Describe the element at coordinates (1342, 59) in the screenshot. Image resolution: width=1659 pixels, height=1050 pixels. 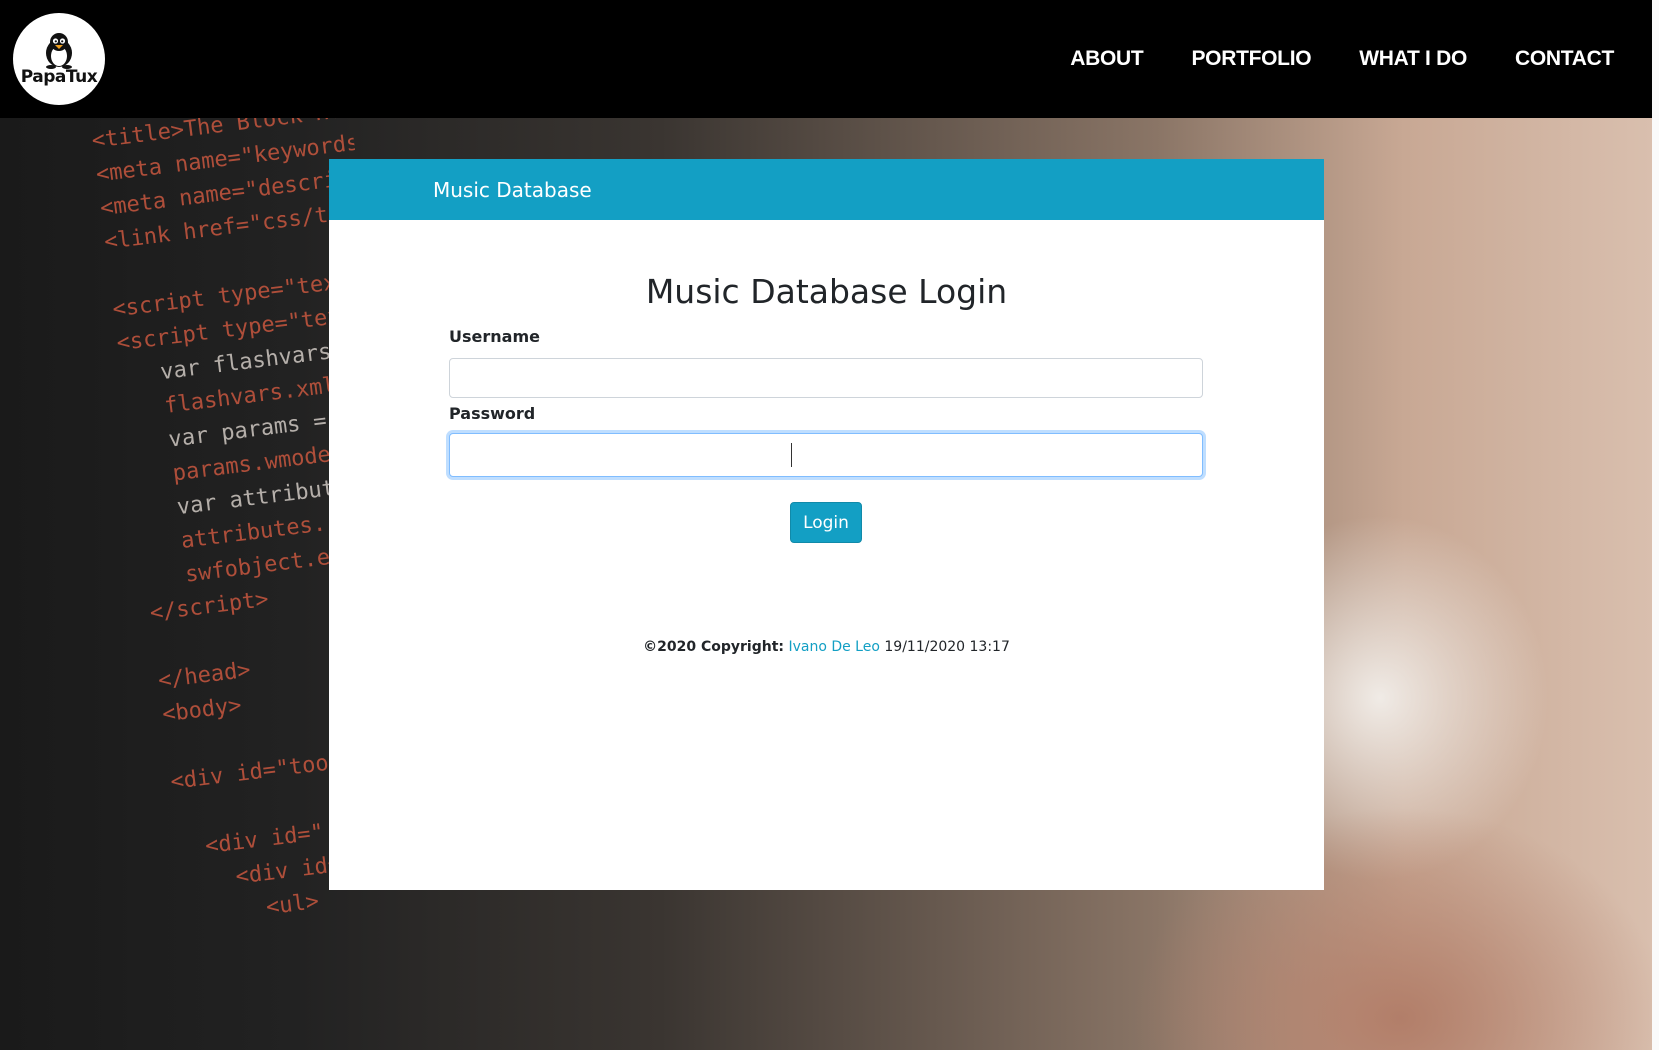
I see `main-nav: ABOUT PORTFOLIO WHAT I DO CONTACT` at that location.